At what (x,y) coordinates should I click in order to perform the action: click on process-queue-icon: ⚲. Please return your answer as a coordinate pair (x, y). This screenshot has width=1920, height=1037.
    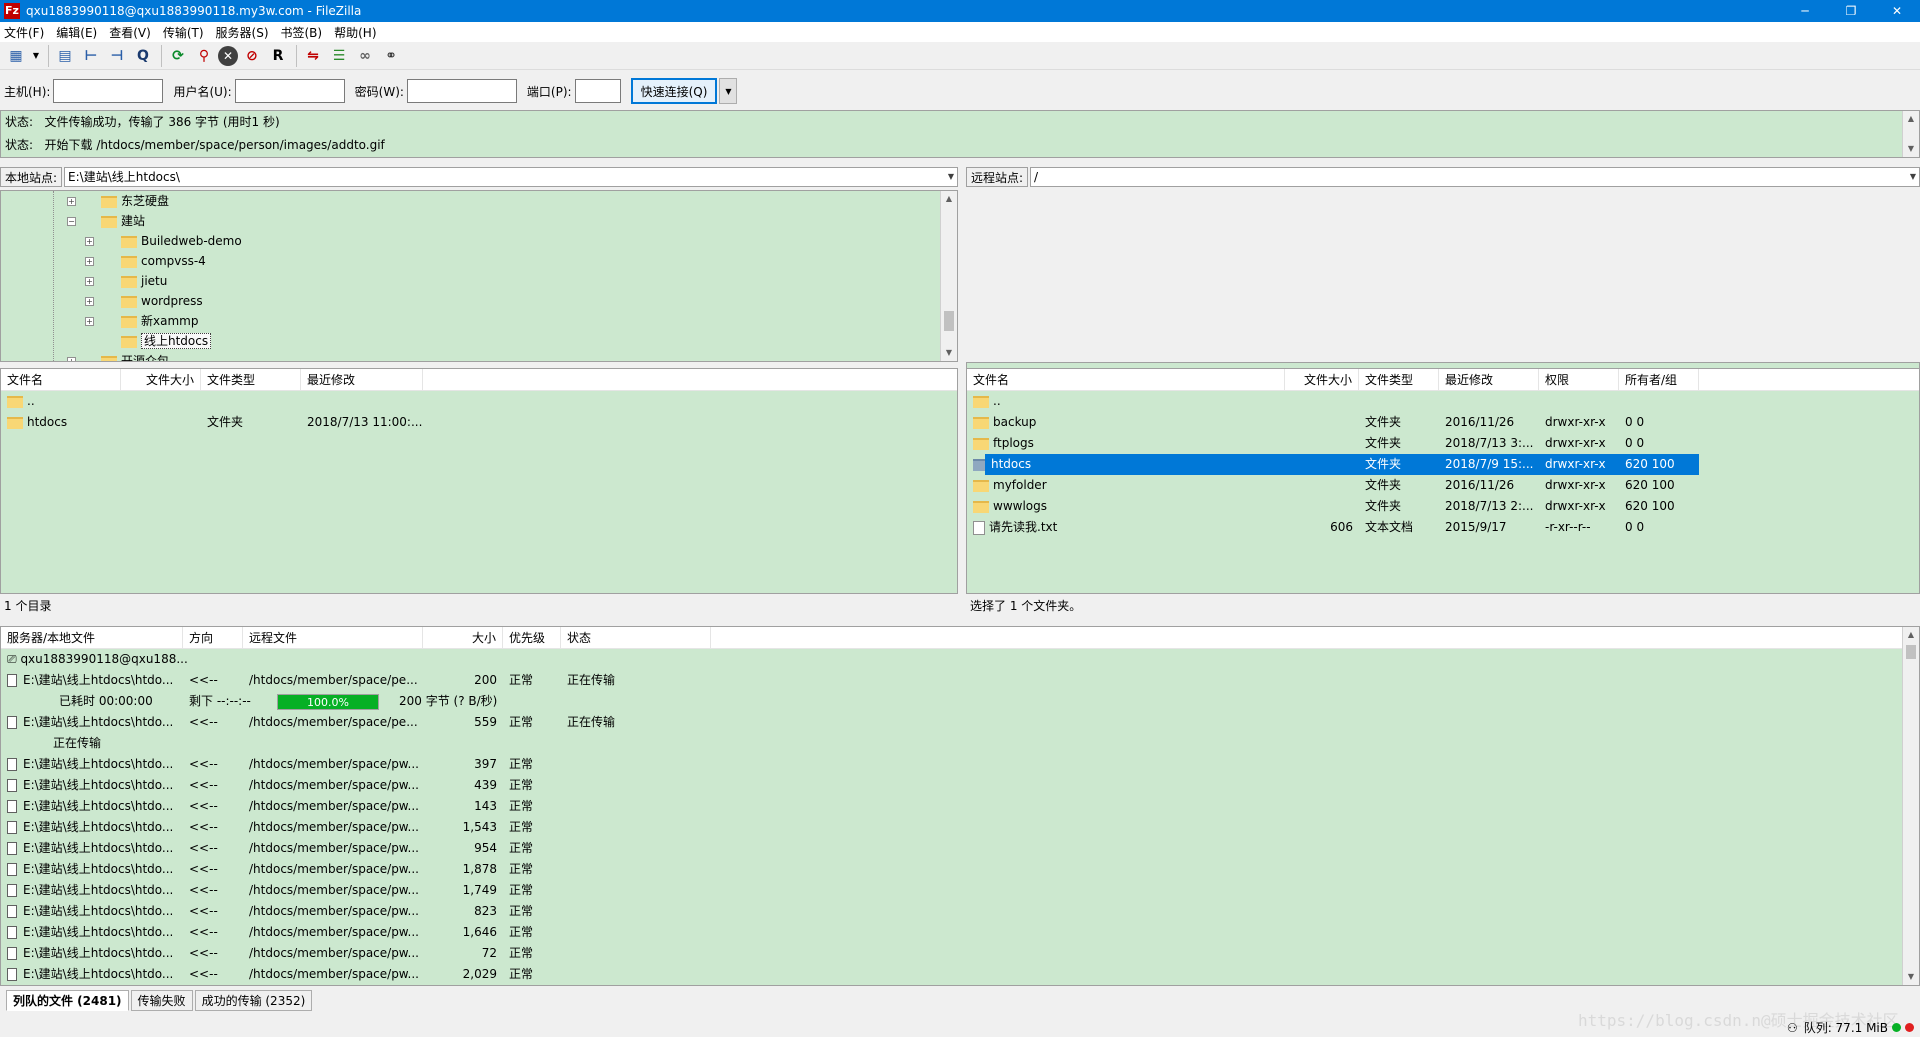
    Looking at the image, I should click on (204, 56).